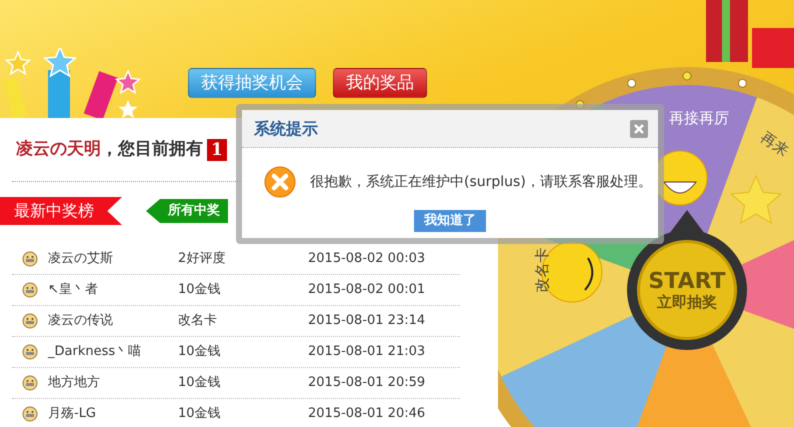 The image size is (794, 427). What do you see at coordinates (367, 414) in the screenshot?
I see `win-time: 2015-08-01 20:46` at bounding box center [367, 414].